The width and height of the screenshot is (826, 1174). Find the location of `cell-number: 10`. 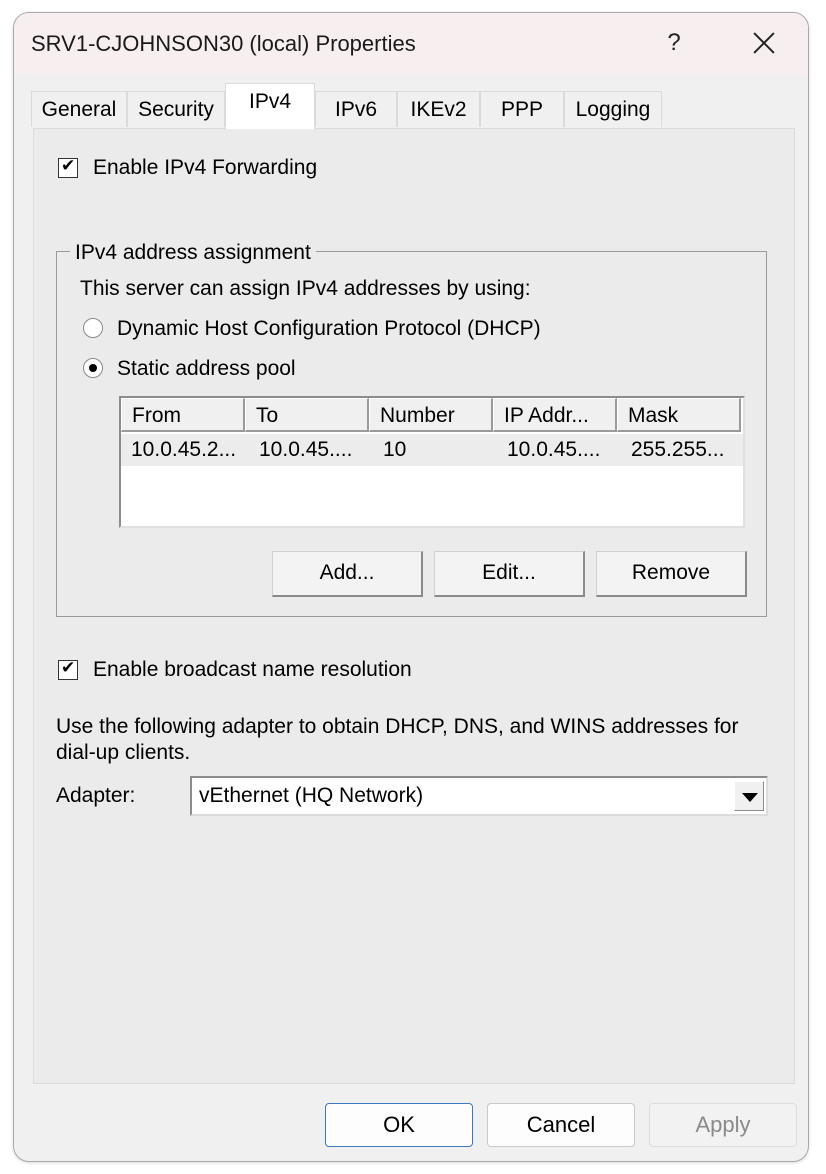

cell-number: 10 is located at coordinates (395, 449).